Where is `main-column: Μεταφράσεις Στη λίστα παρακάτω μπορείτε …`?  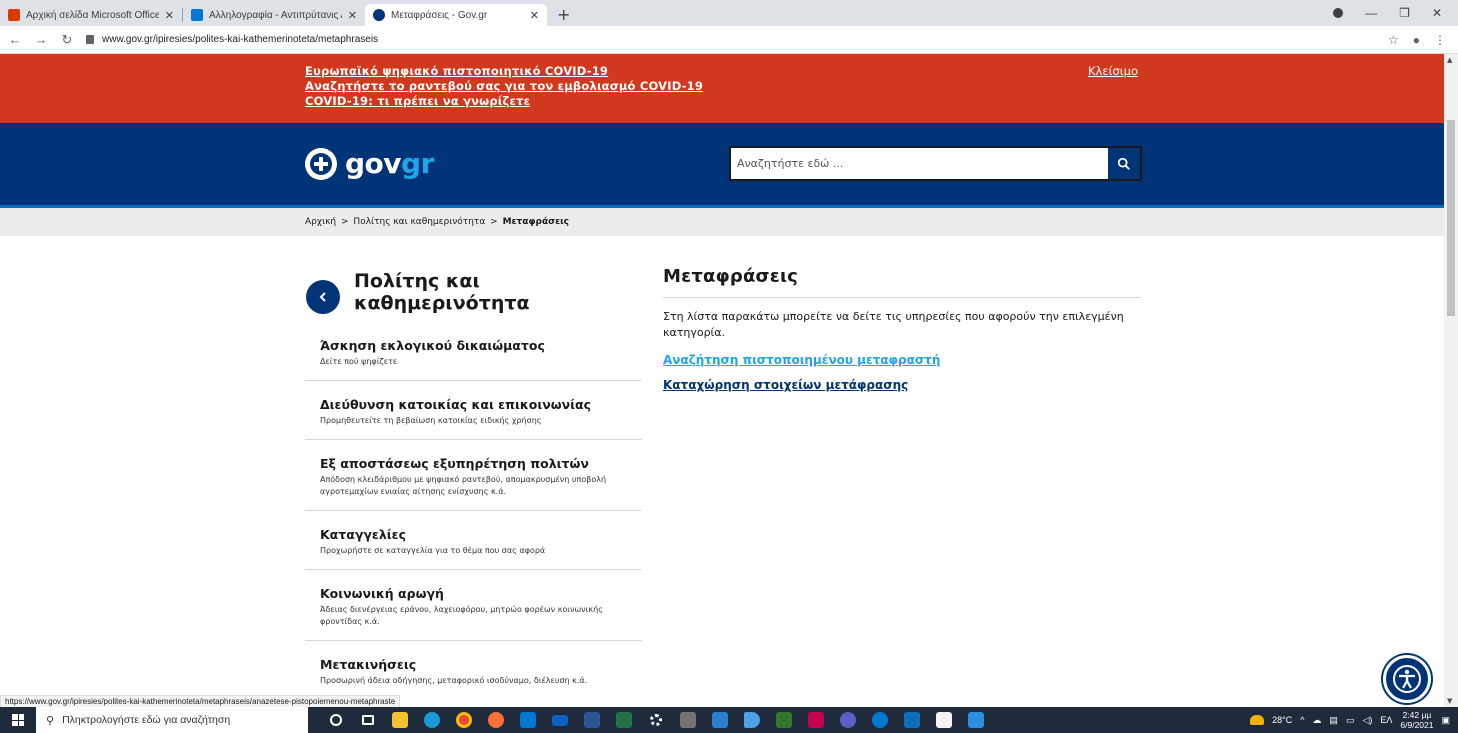
main-column: Μεταφράσεις Στη λίστα παρακάτω μπορείτε … is located at coordinates (902, 329).